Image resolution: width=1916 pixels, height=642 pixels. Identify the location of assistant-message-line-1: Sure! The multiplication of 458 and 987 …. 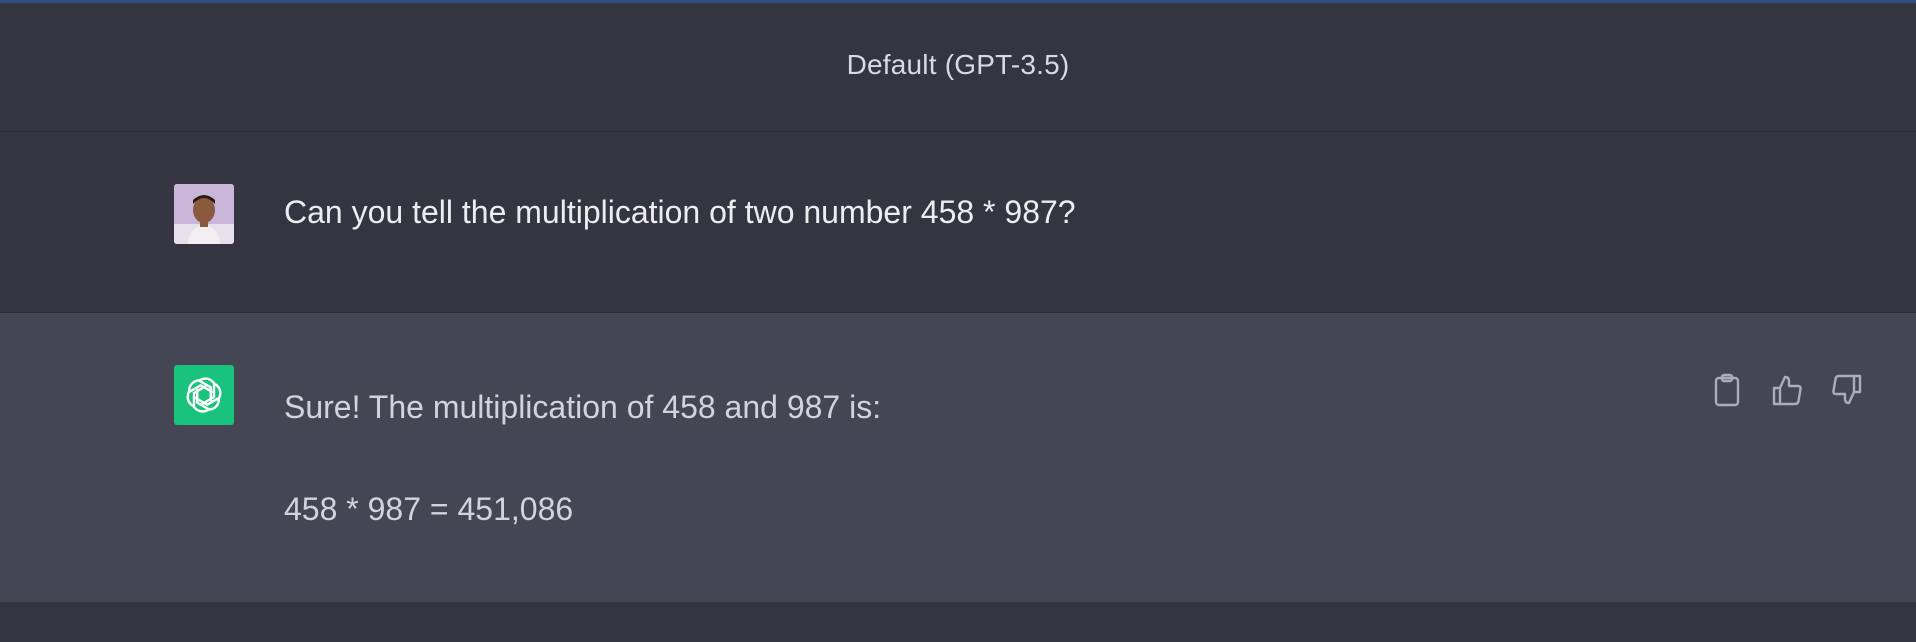
(583, 407).